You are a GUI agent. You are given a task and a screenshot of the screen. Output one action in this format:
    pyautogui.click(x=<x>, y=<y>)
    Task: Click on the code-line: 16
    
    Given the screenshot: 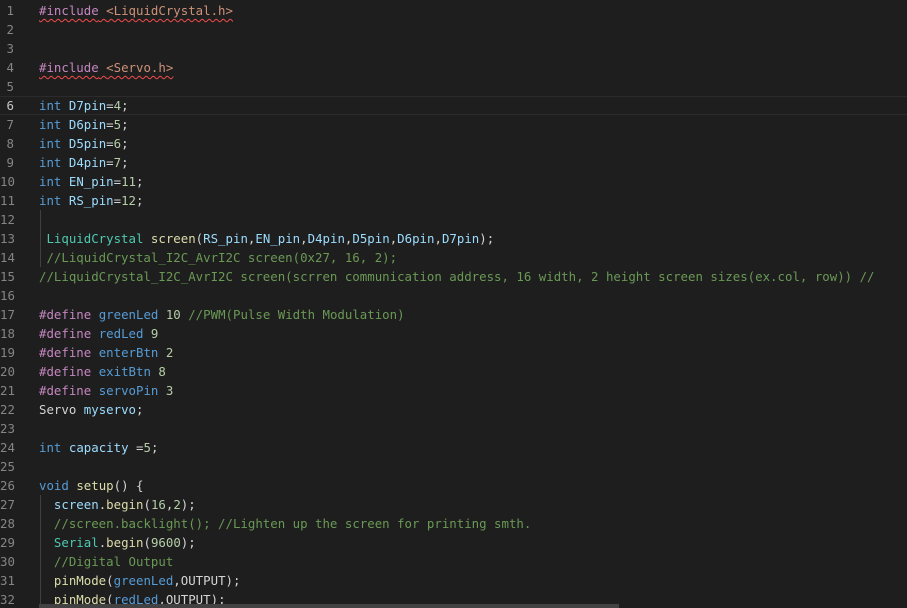 What is the action you would take?
    pyautogui.click(x=453, y=295)
    